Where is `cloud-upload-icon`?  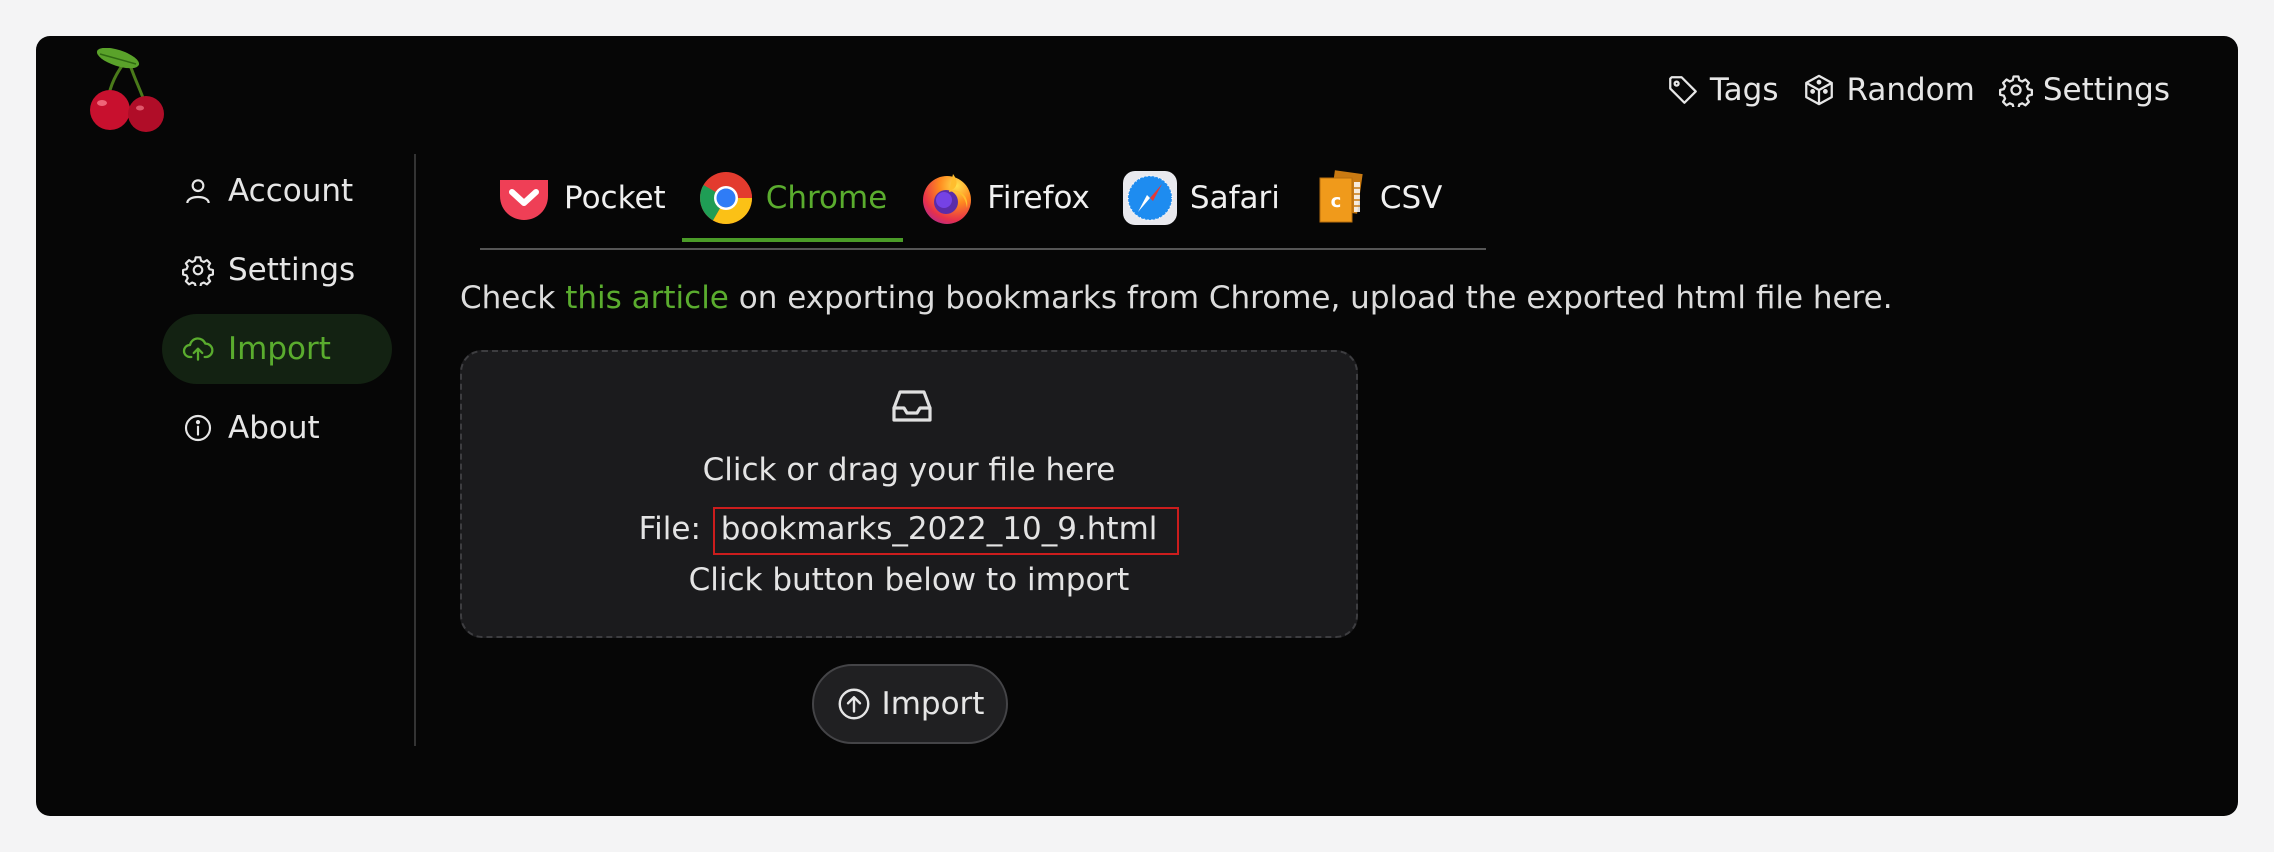
cloud-upload-icon is located at coordinates (198, 349).